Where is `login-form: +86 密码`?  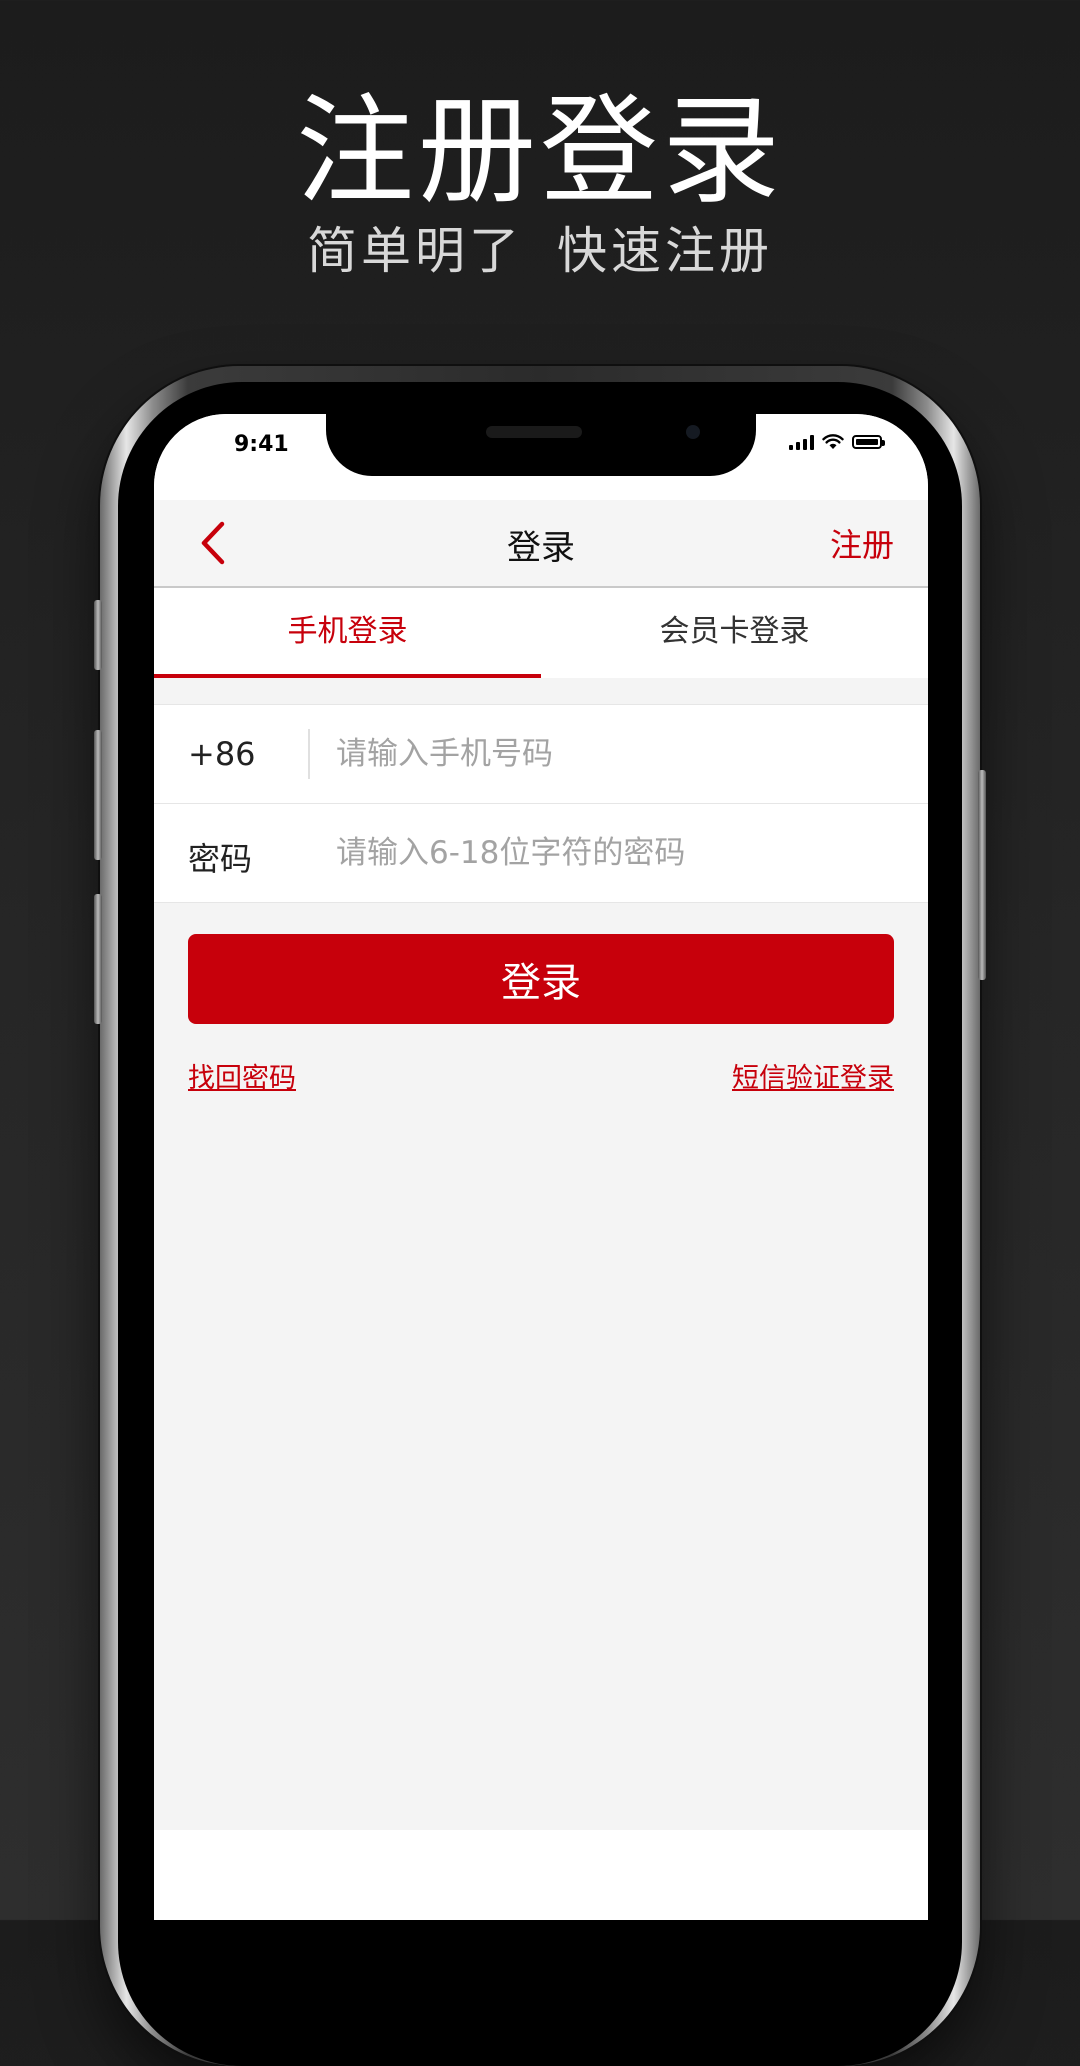
login-form: +86 密码 is located at coordinates (541, 803).